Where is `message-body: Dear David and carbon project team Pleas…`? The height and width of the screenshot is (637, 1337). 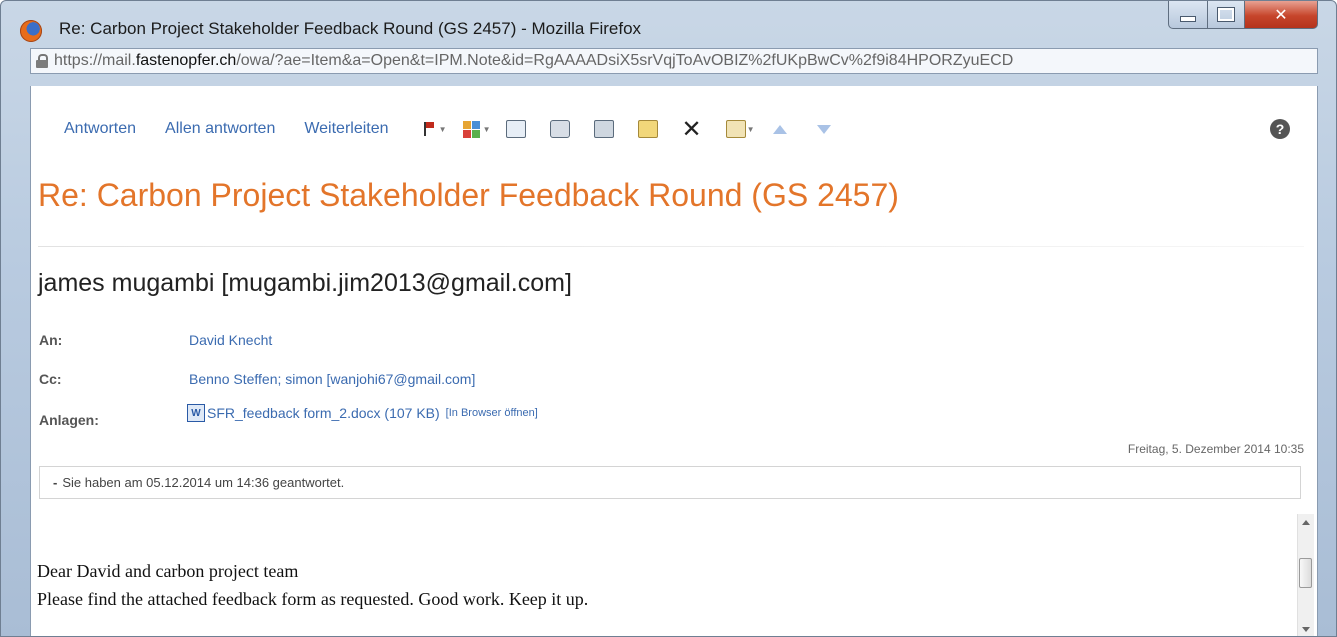
message-body: Dear David and carbon project team Pleas… is located at coordinates (312, 585).